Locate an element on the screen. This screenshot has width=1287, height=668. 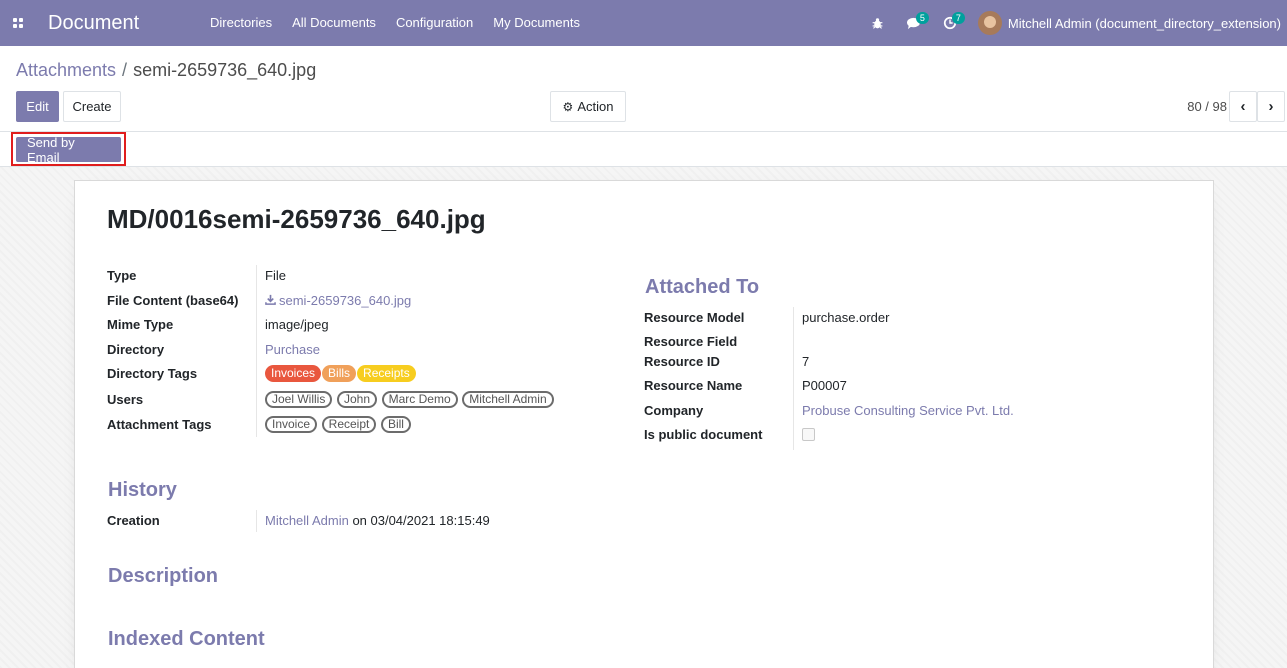
description-heading: Description is located at coordinates (163, 576).